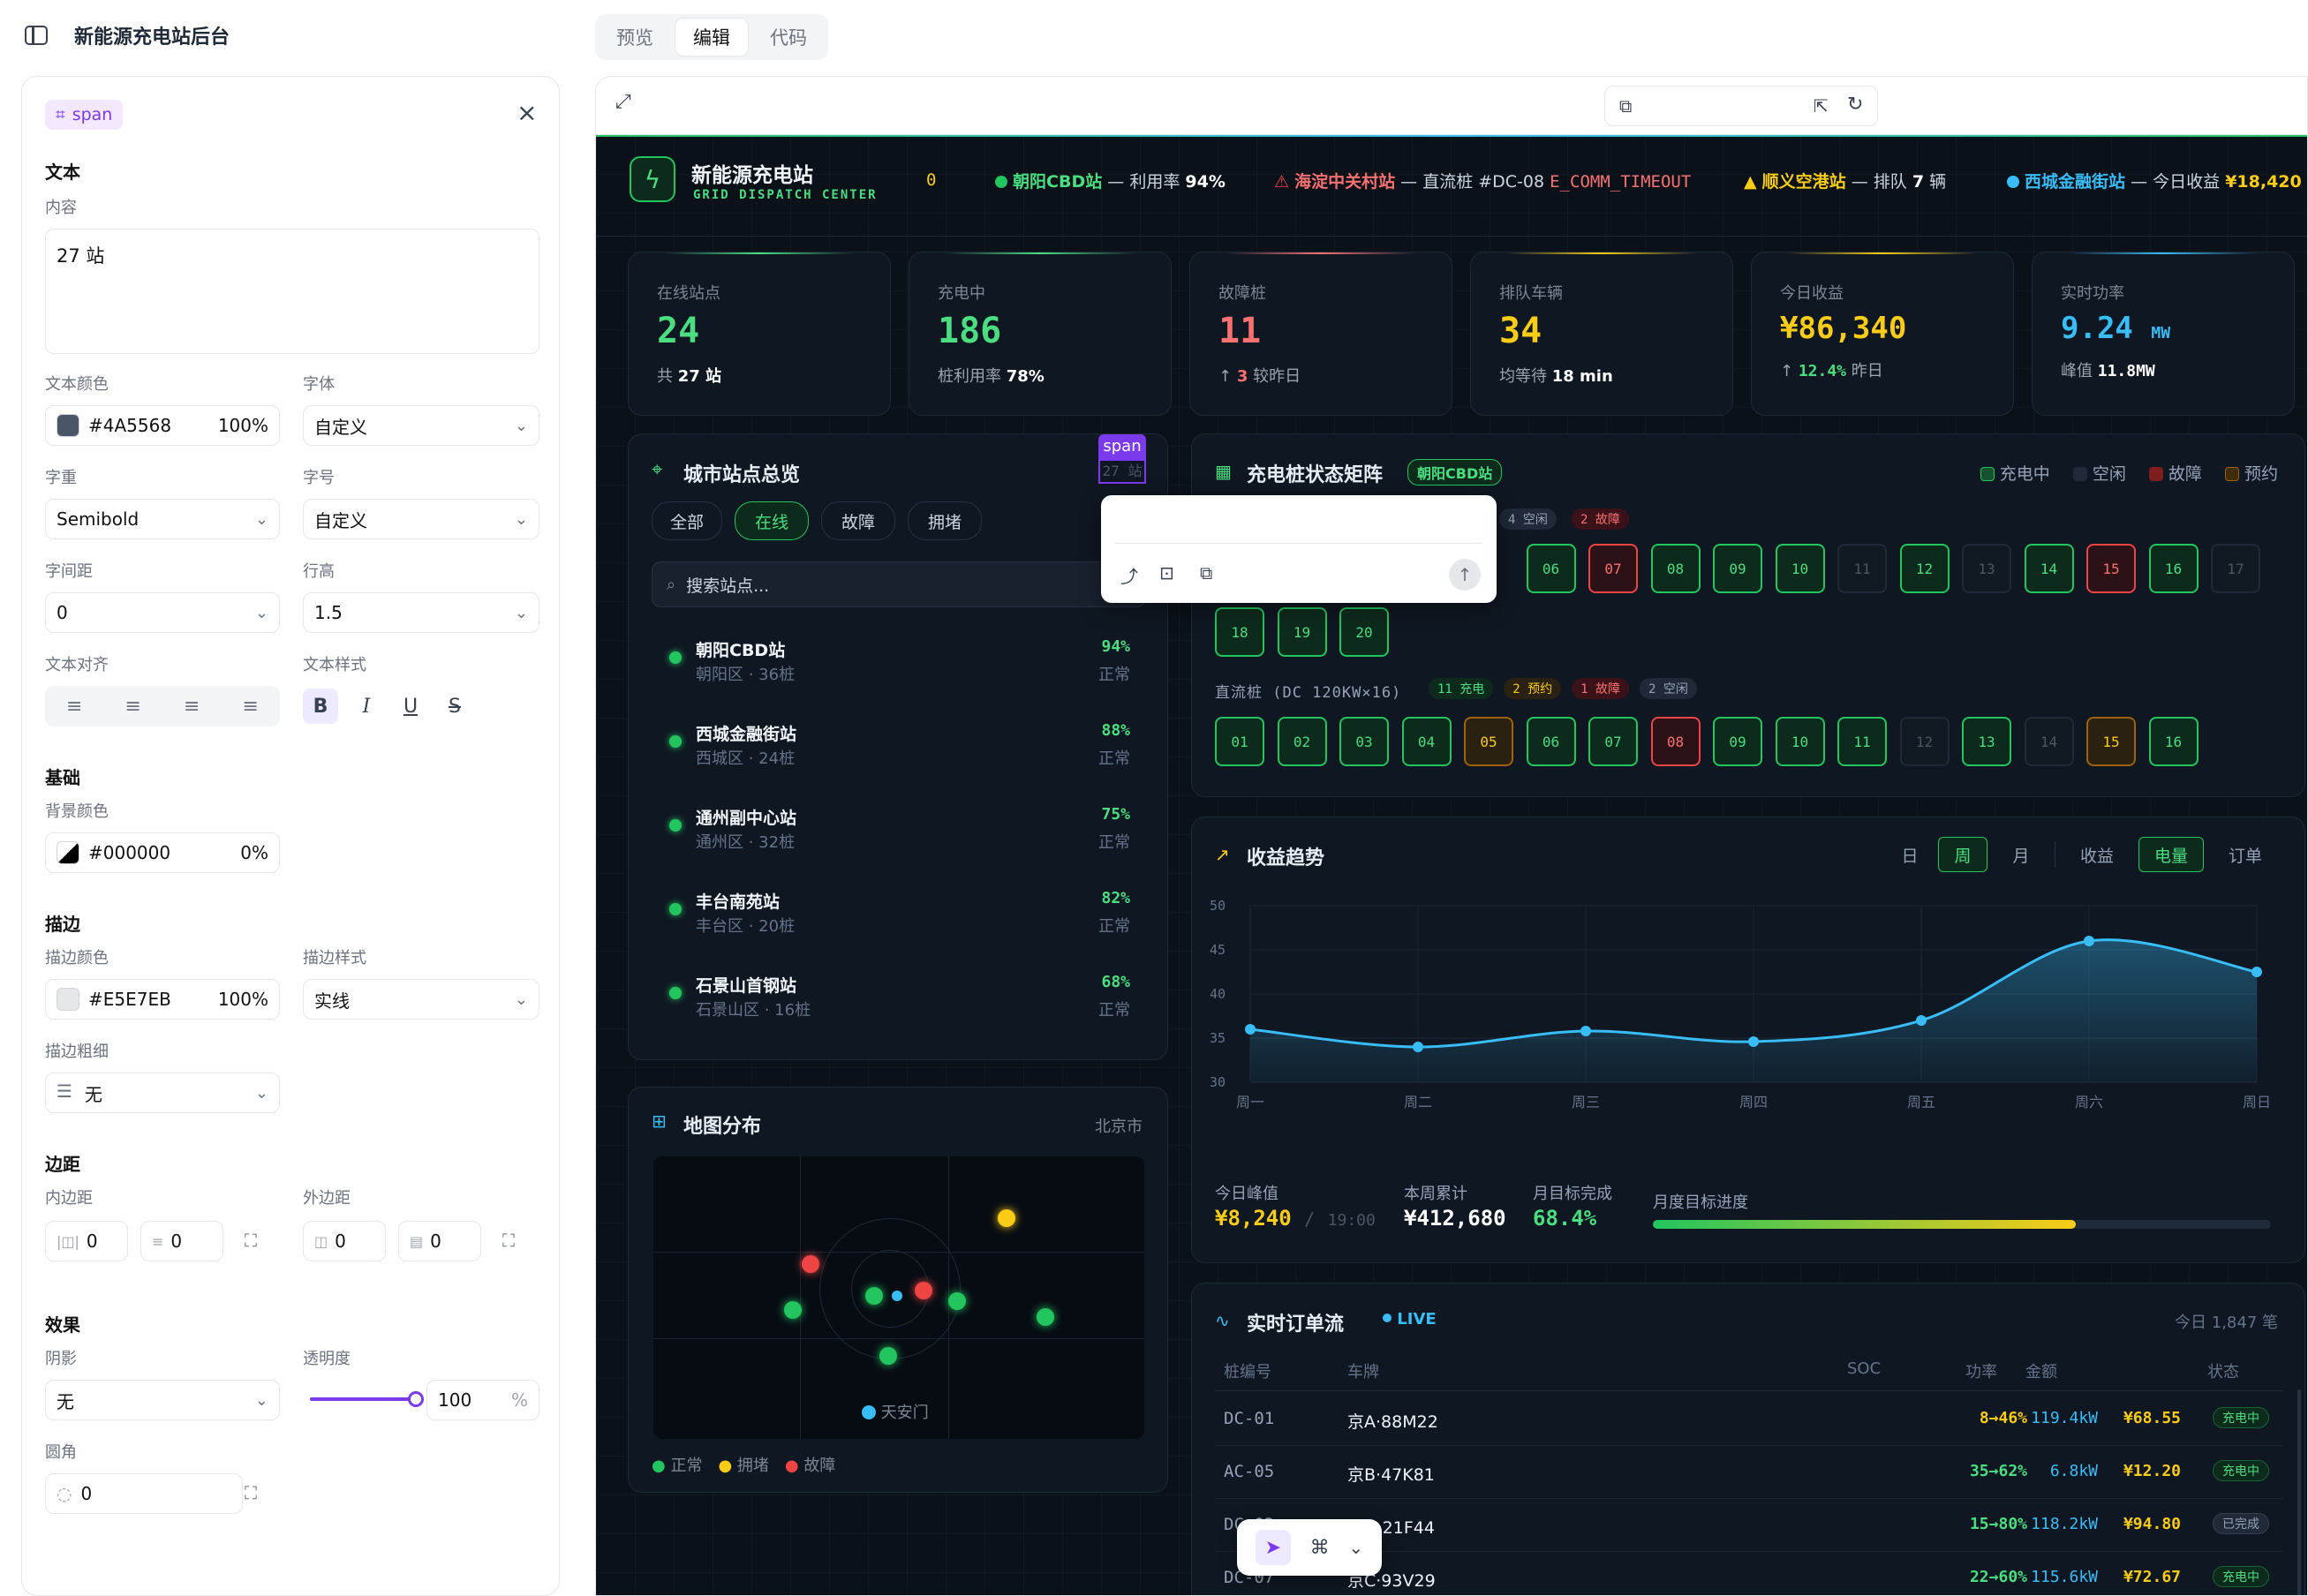 The height and width of the screenshot is (1596, 2308). Describe the element at coordinates (192, 707) in the screenshot. I see `align-right-icon: ≡` at that location.